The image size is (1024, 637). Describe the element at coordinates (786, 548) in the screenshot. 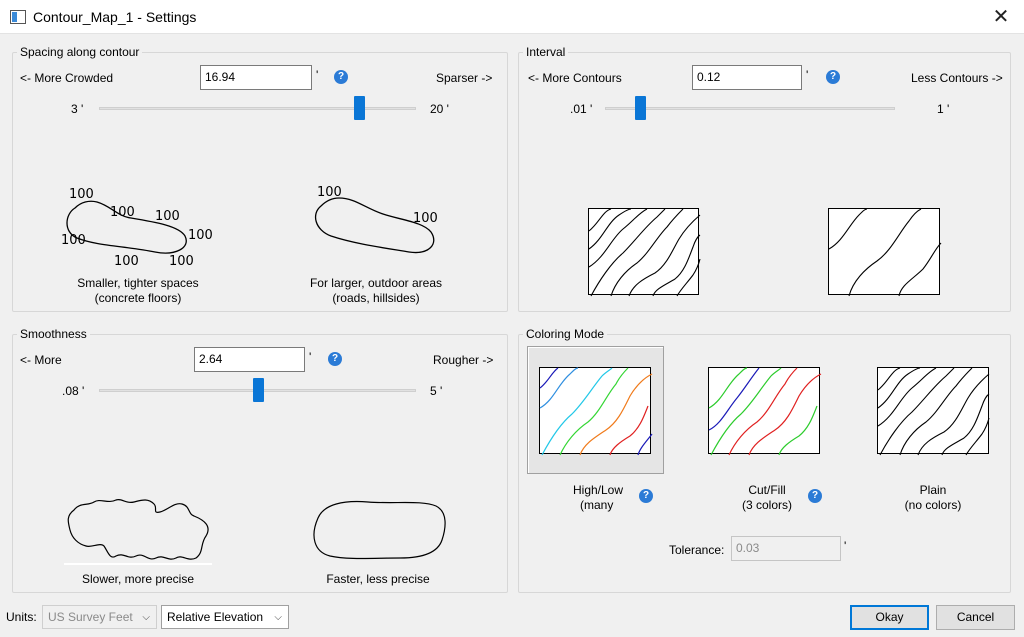

I see `tolerance-input: 0.03` at that location.